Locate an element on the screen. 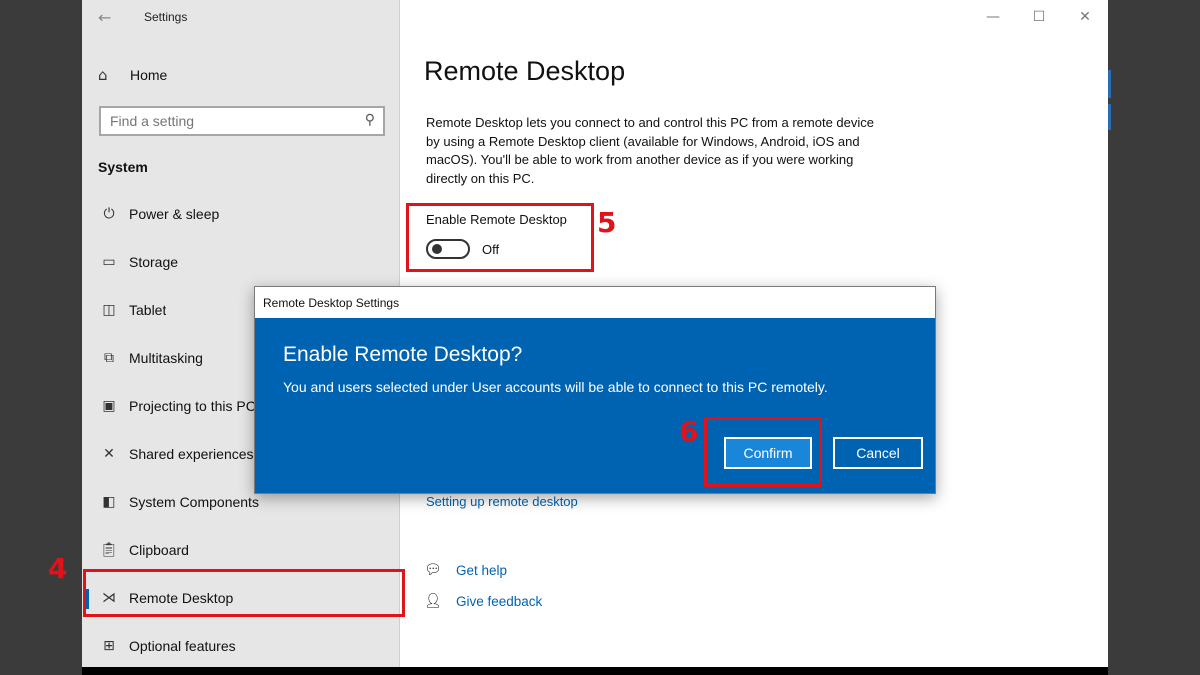  get-help-link: 💬︎ Get help is located at coordinates (465, 570).